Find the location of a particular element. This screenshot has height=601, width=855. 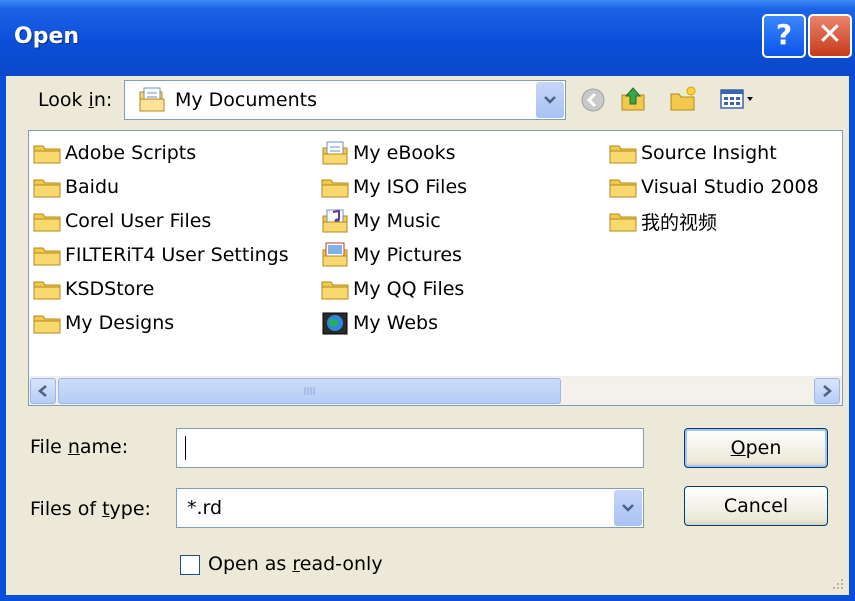

up-one-level-button is located at coordinates (633, 99).